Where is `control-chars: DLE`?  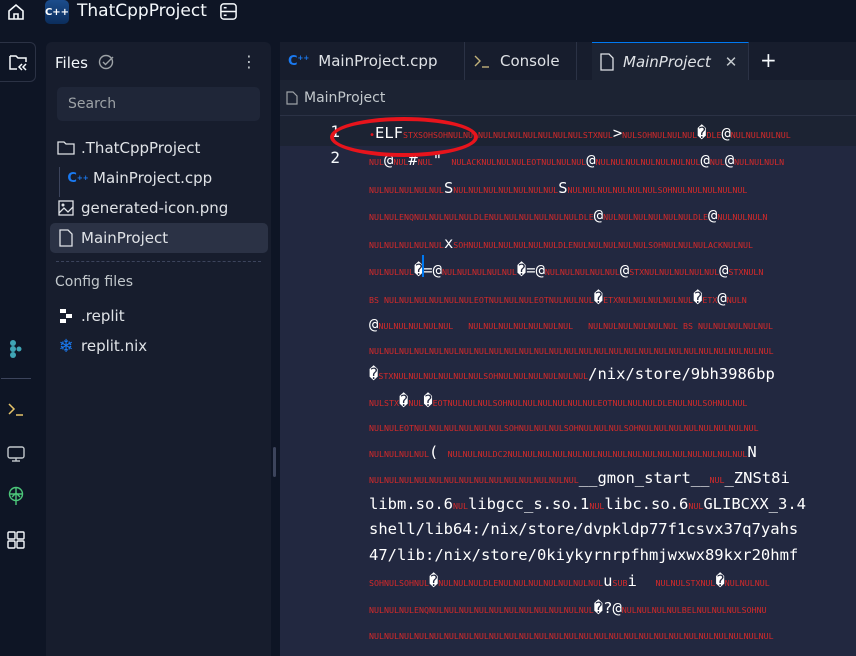 control-chars: DLE is located at coordinates (714, 135).